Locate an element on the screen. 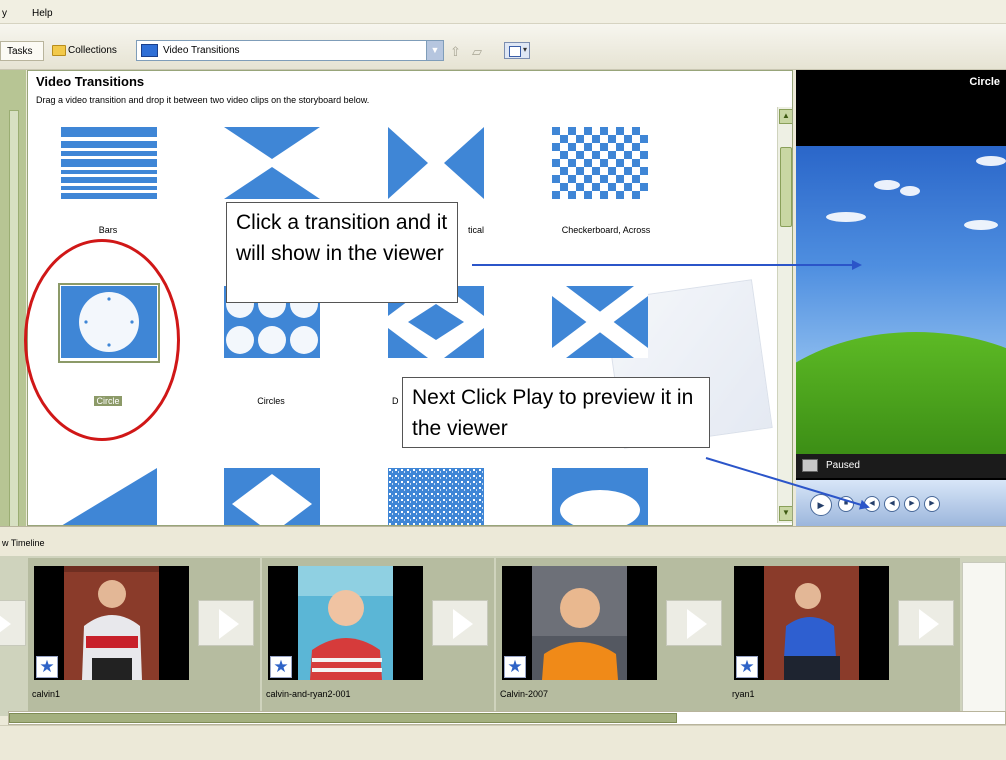 This screenshot has height=760, width=1006. preview-monitor: Circle Paused ▶ ■ ◀ ◀ ▶ ▶ is located at coordinates (901, 298).